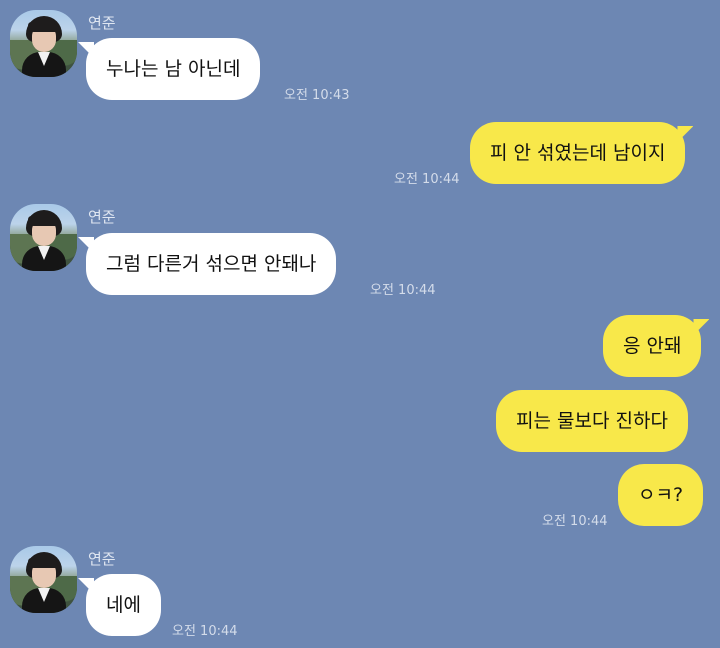 This screenshot has height=648, width=720. I want to click on message-text: 피는 물보다 진하다, so click(592, 421).